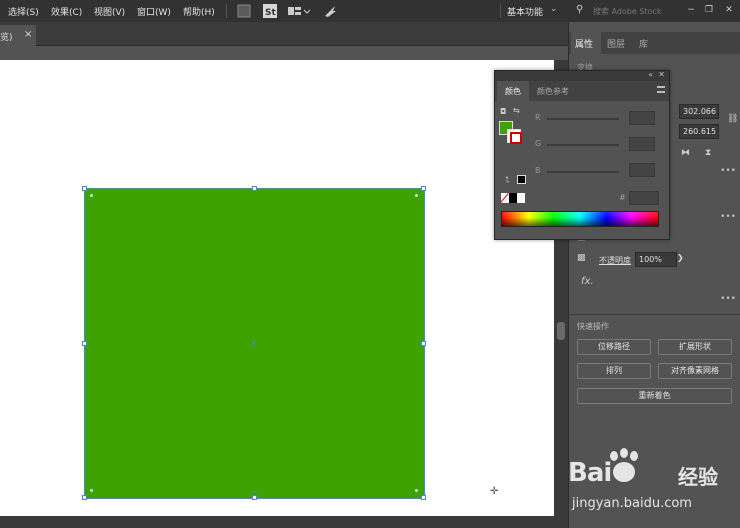 This screenshot has height=528, width=740. Describe the element at coordinates (642, 170) in the screenshot. I see `blue-value-field` at that location.